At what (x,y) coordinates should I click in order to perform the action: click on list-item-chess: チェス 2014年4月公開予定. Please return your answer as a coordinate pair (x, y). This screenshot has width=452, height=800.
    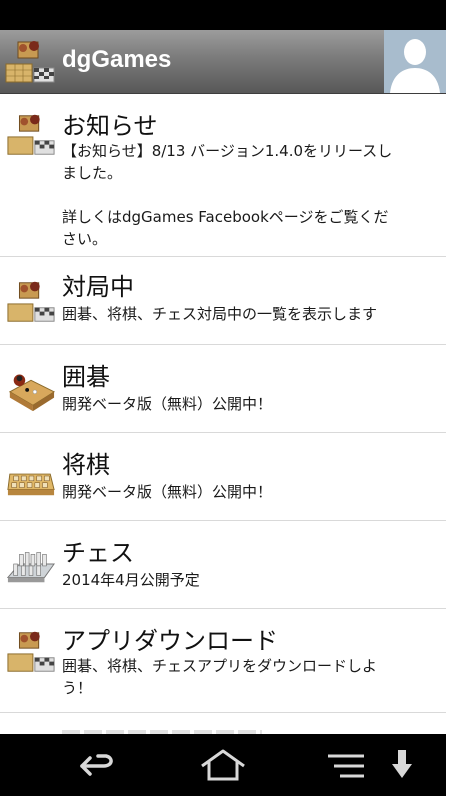
    Looking at the image, I should click on (223, 565).